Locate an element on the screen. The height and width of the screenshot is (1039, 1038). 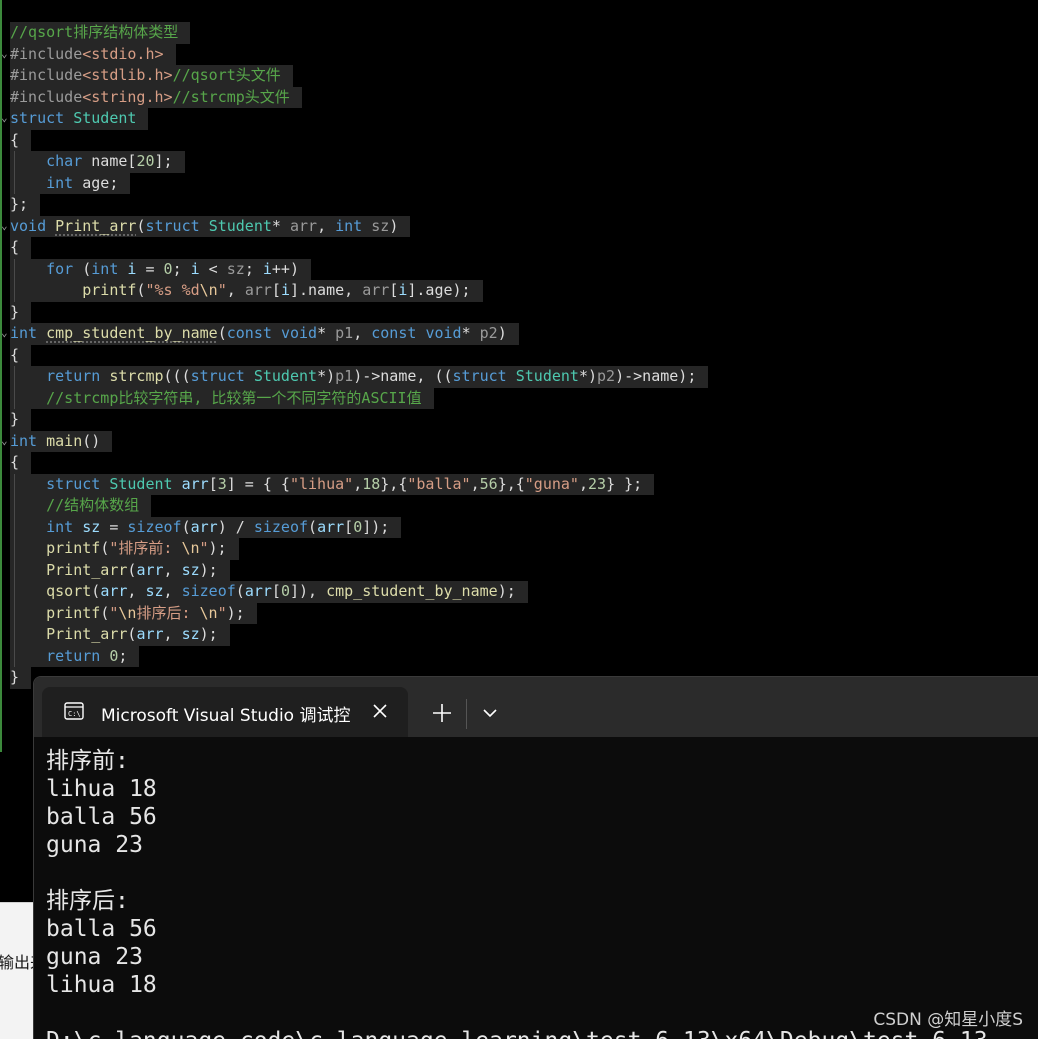
code-token: name[ is located at coordinates (109, 161).